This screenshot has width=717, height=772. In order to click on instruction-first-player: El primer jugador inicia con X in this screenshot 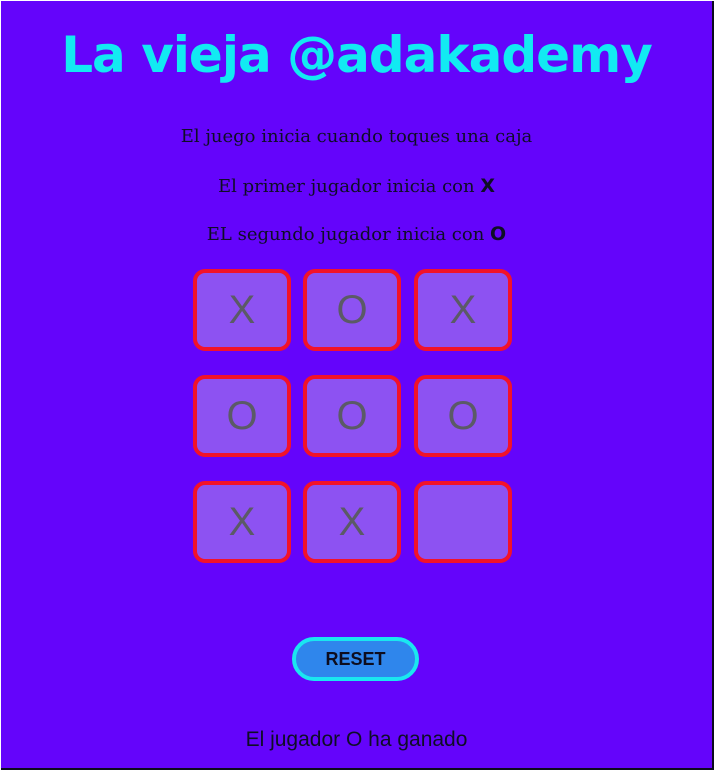, I will do `click(356, 186)`.